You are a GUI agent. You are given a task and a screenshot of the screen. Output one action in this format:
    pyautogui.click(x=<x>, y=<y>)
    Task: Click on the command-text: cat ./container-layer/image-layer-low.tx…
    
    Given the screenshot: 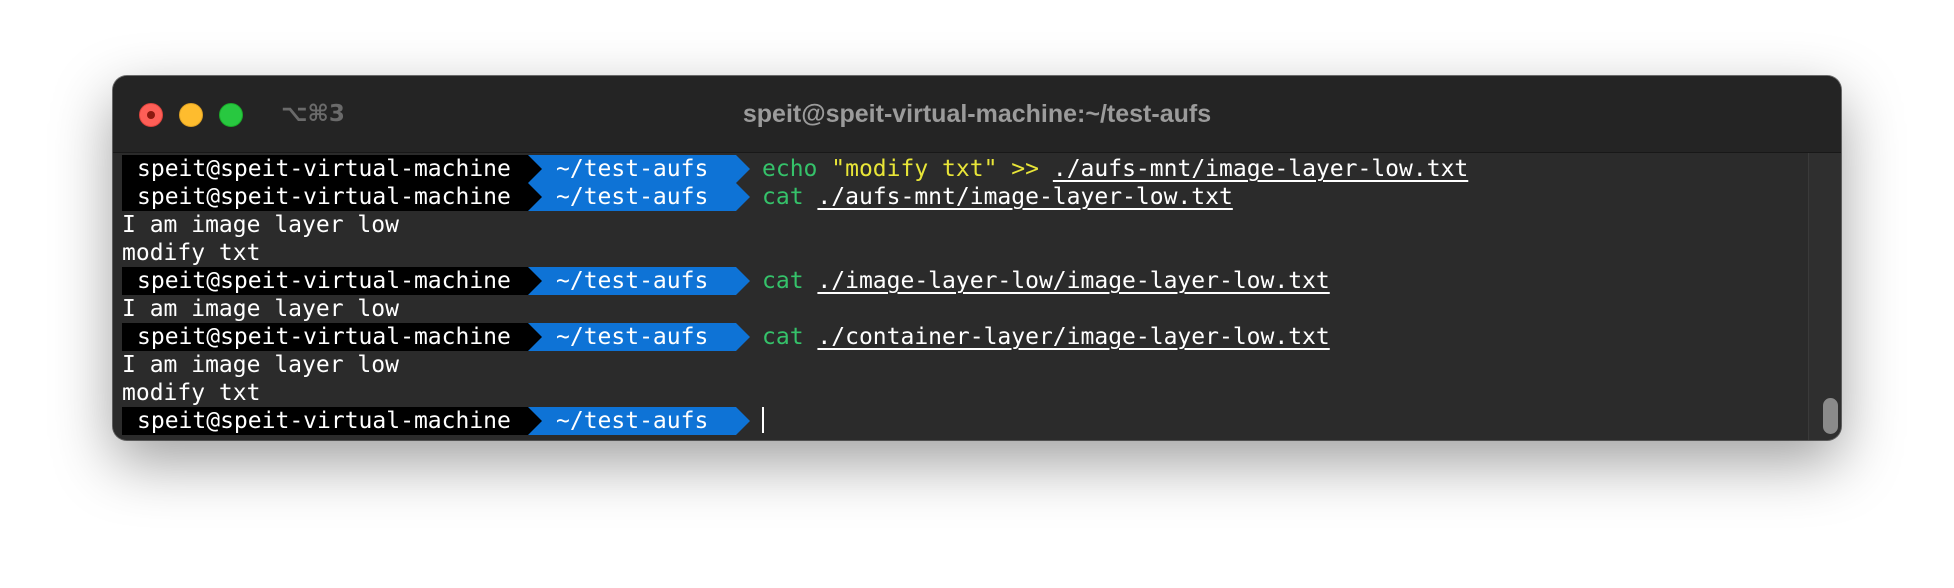 What is the action you would take?
    pyautogui.click(x=1046, y=337)
    